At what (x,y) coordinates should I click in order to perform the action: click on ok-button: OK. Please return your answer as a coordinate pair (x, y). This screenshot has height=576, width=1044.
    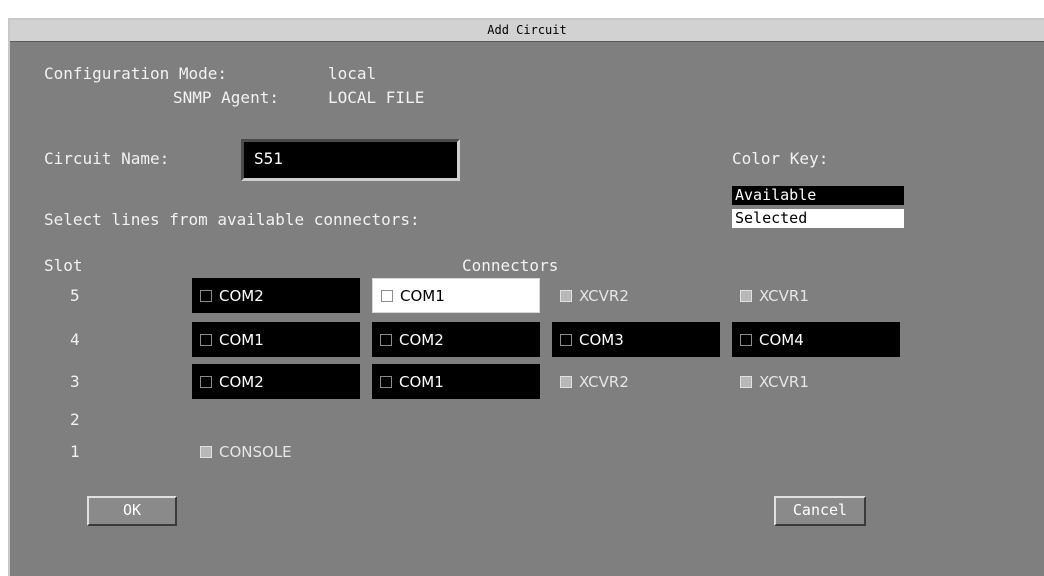
    Looking at the image, I should click on (132, 511).